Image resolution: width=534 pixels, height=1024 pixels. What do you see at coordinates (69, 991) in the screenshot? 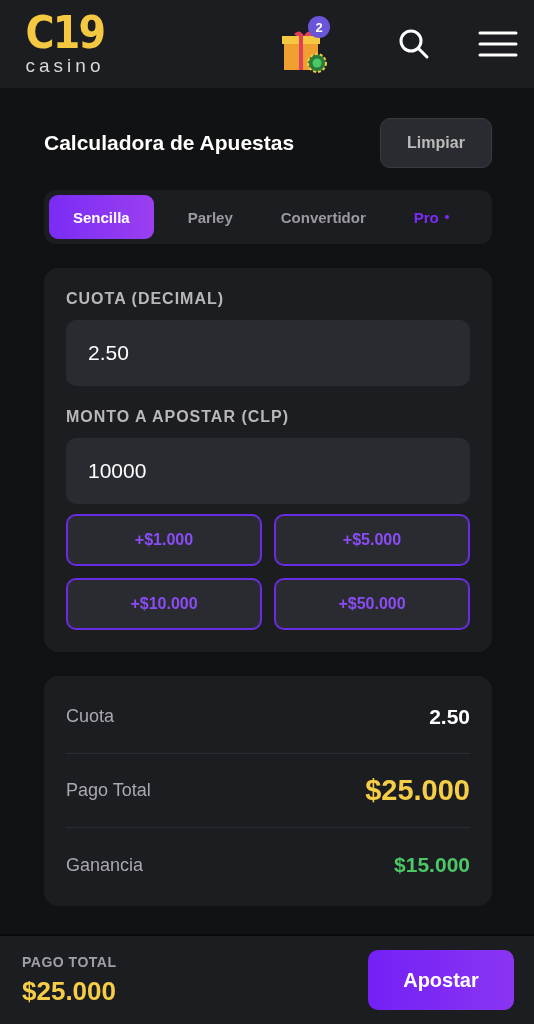
I see `footer-amount: $25.000` at bounding box center [69, 991].